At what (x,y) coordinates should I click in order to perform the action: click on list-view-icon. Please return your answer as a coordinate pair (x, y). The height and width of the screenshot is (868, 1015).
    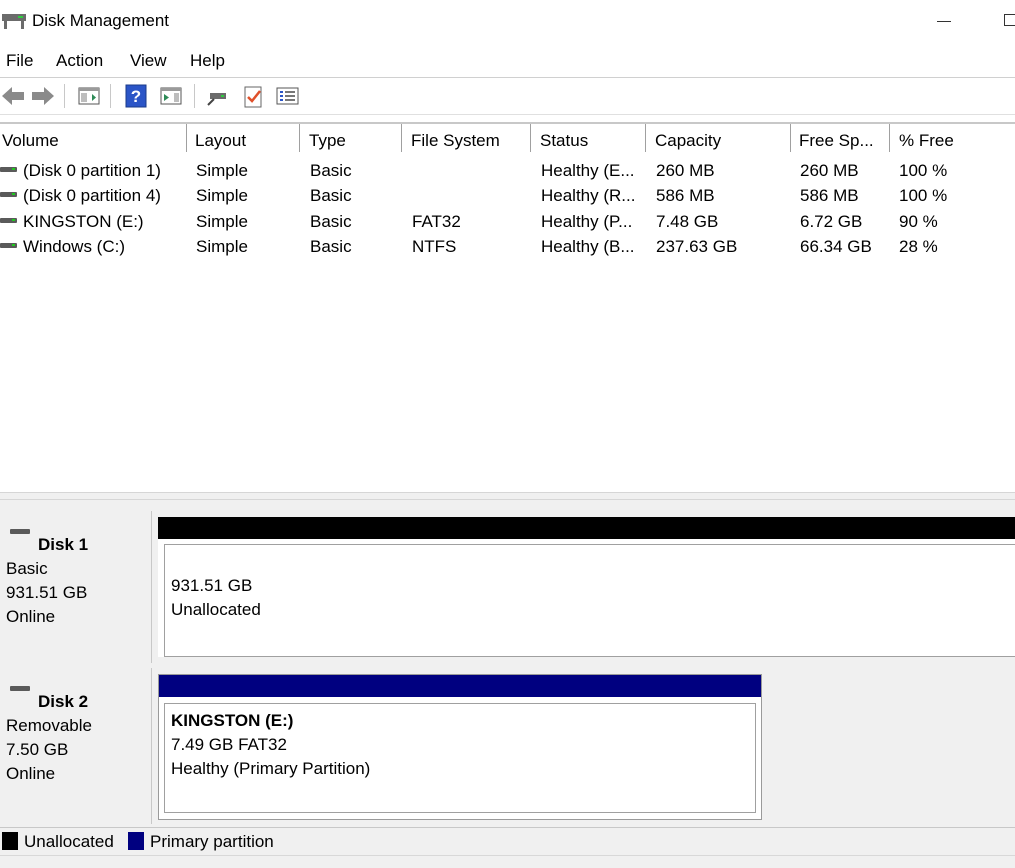
    Looking at the image, I should click on (287, 96).